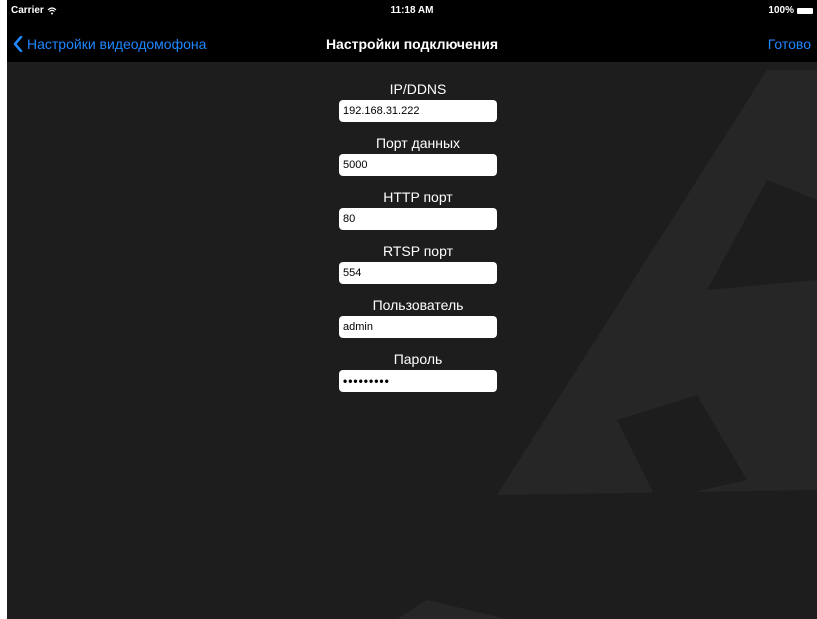 This screenshot has height=619, width=817. What do you see at coordinates (418, 219) in the screenshot?
I see `http-port-input` at bounding box center [418, 219].